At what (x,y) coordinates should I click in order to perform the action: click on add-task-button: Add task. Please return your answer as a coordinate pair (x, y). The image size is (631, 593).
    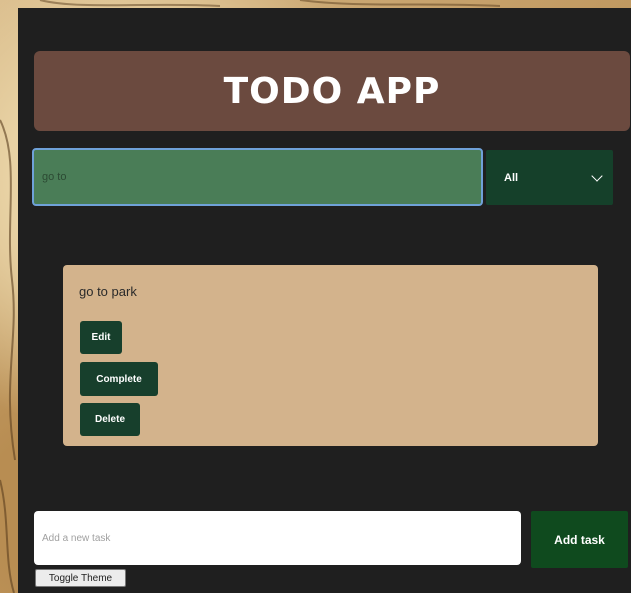
    Looking at the image, I should click on (579, 539).